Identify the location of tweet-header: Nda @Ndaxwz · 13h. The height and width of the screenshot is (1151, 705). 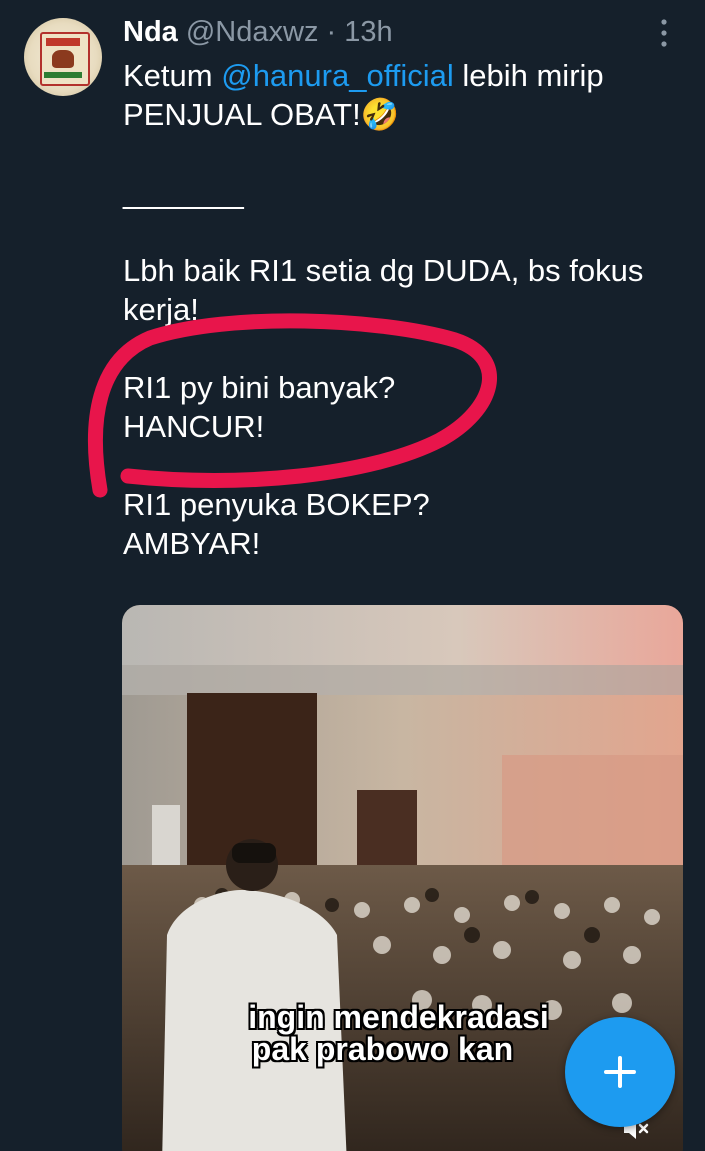
(258, 32).